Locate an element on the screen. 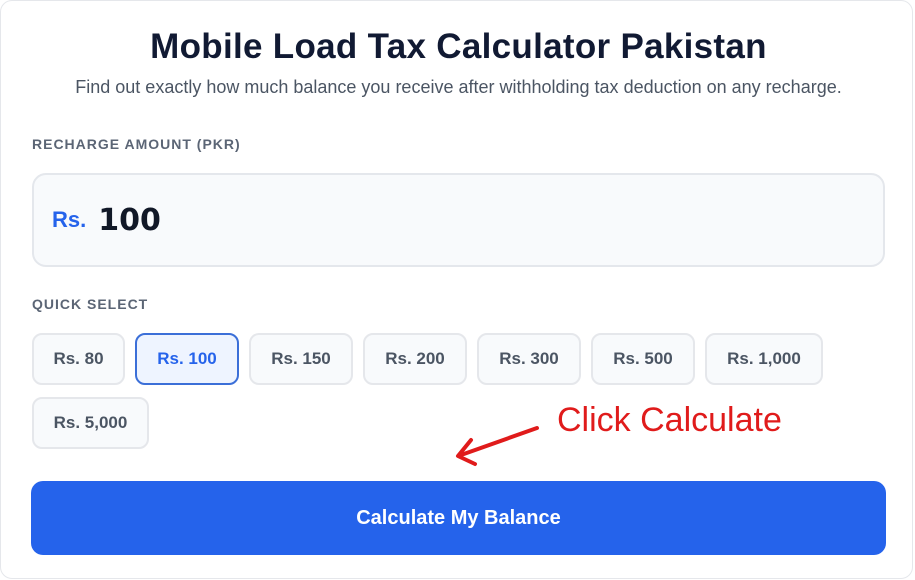  quick-select-500: Rs. 500 is located at coordinates (643, 359).